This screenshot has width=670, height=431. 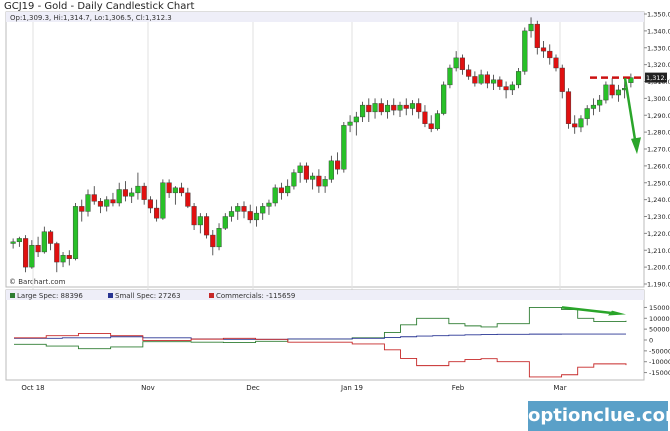 I want to click on cot-tick-label: 100000, so click(x=659, y=319).